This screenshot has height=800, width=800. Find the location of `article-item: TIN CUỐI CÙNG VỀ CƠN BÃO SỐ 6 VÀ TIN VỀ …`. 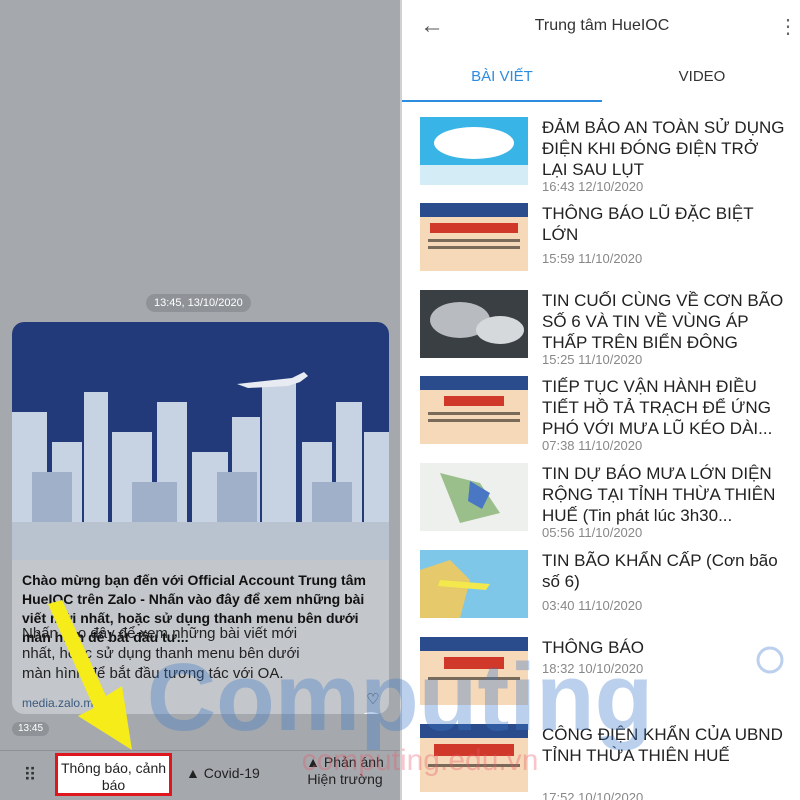

article-item: TIN CUỐI CÙNG VỀ CƠN BÃO SỐ 6 VÀ TIN VỀ … is located at coordinates (605, 328).